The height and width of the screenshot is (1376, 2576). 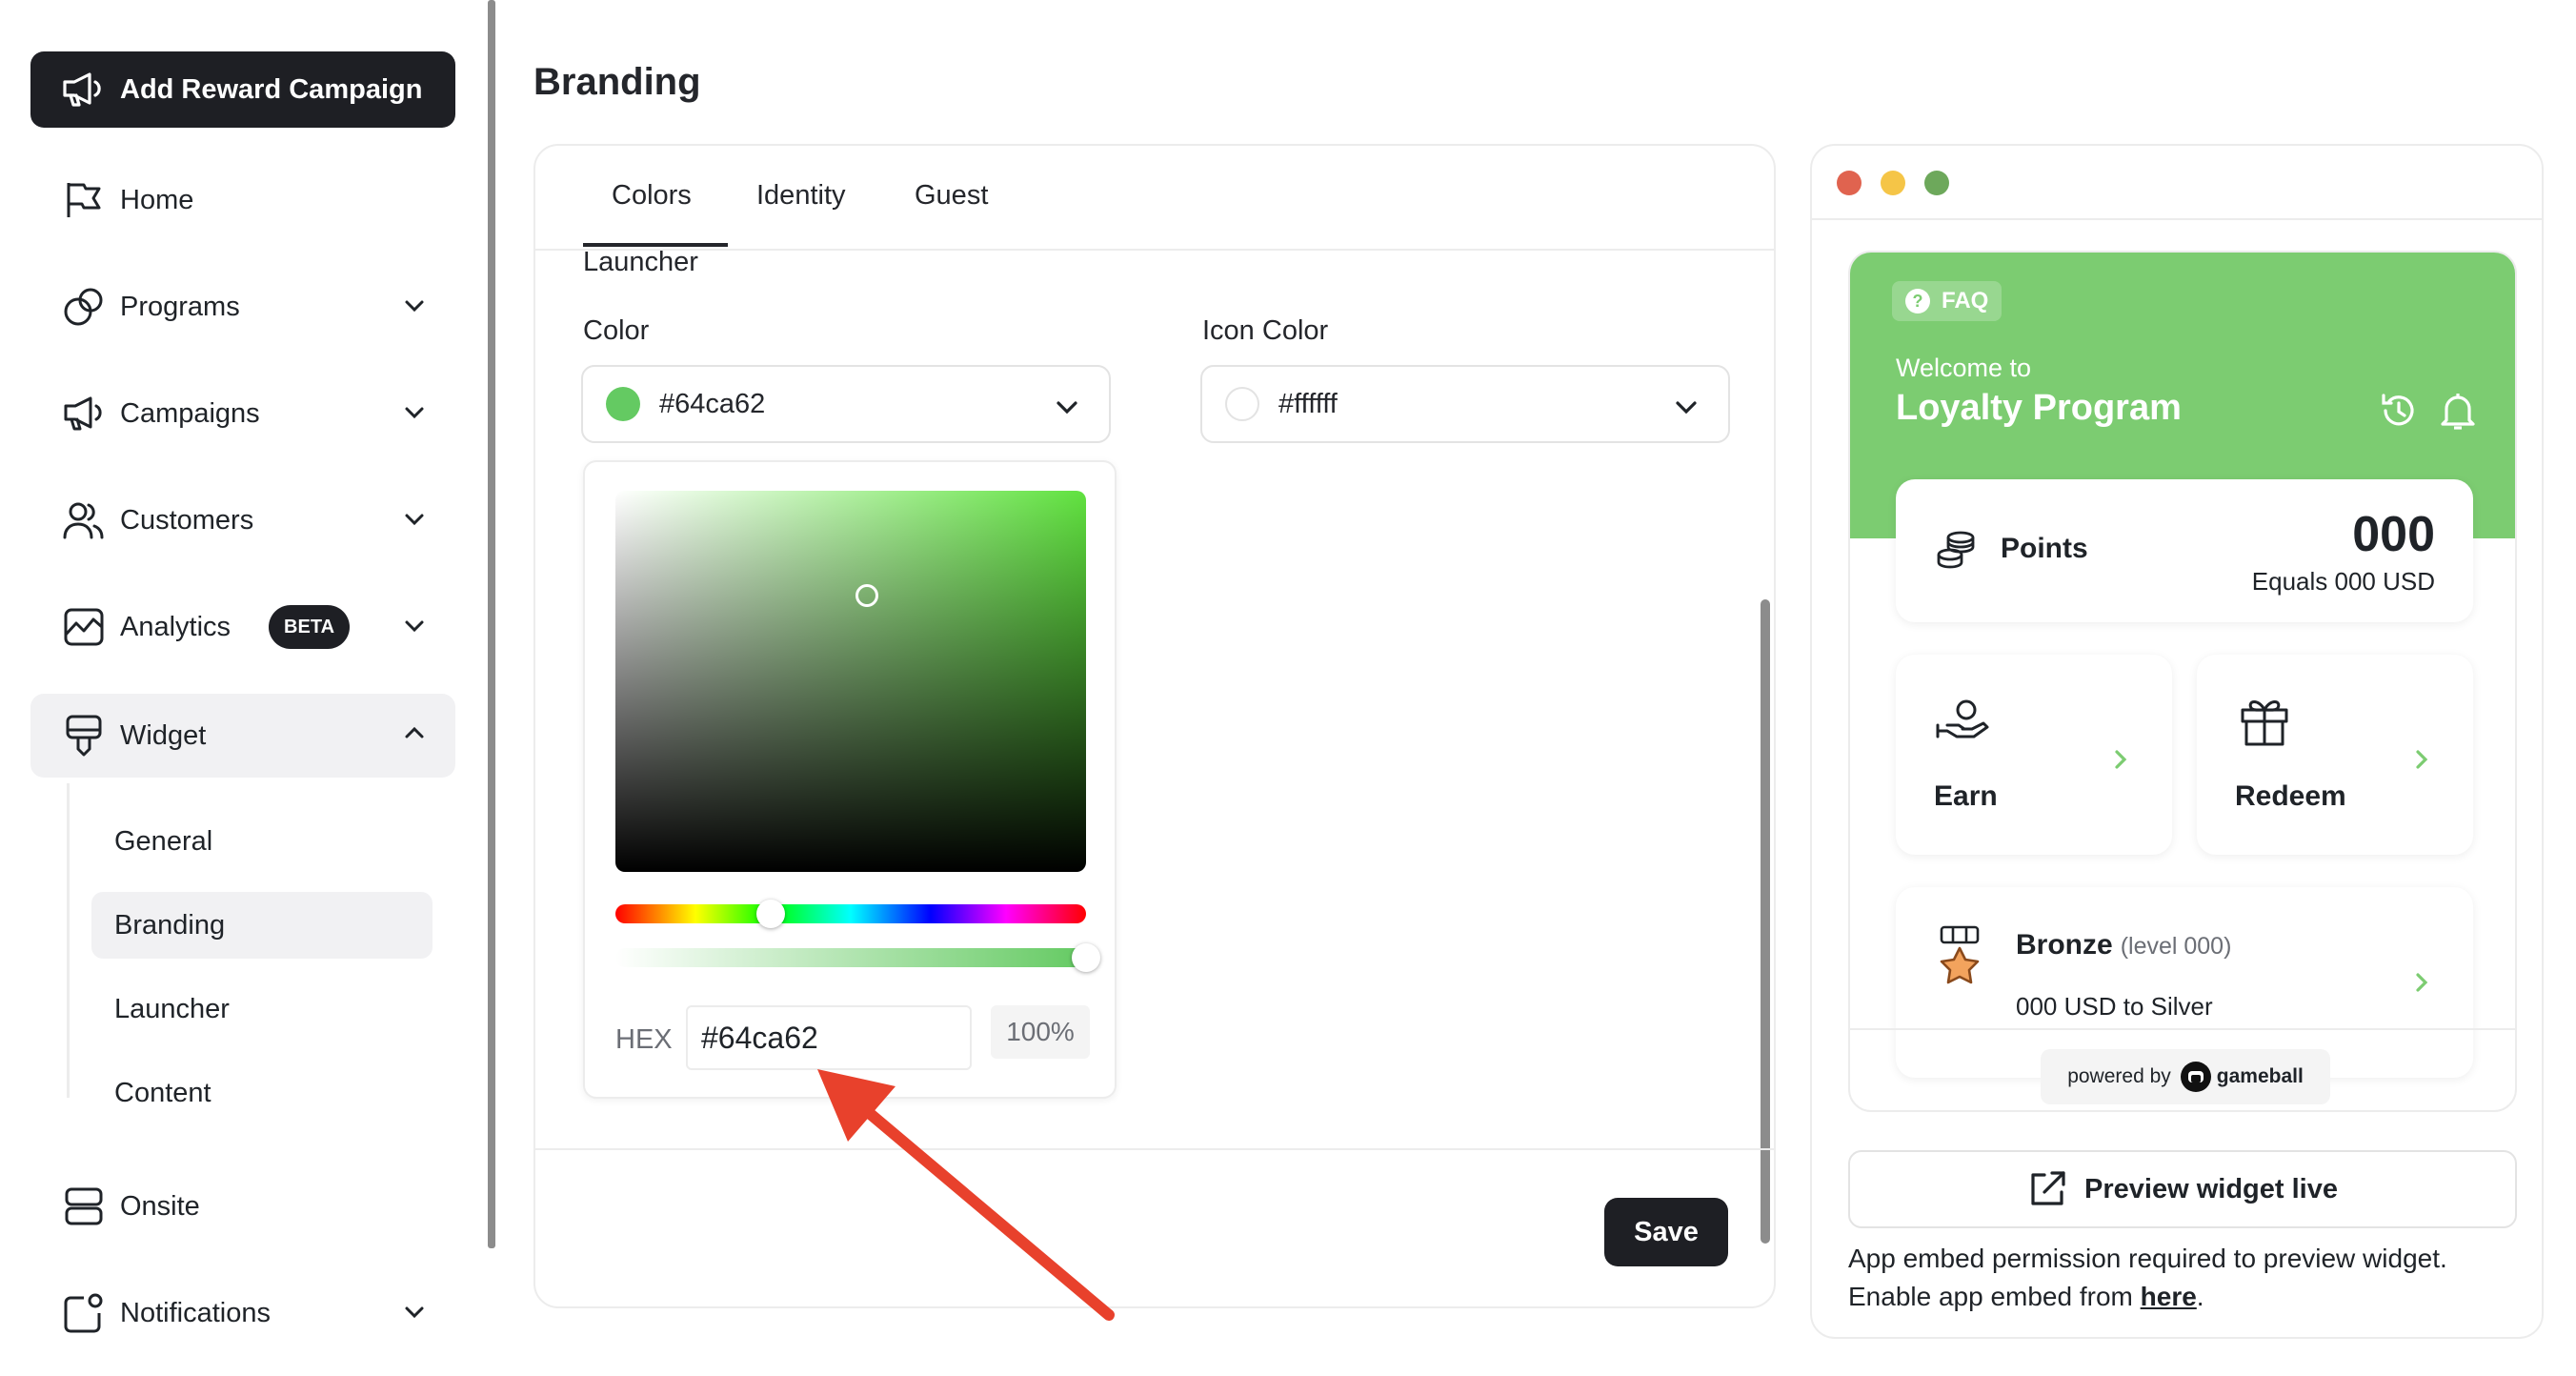 I want to click on icon-color-label: Icon Color, so click(x=1265, y=330).